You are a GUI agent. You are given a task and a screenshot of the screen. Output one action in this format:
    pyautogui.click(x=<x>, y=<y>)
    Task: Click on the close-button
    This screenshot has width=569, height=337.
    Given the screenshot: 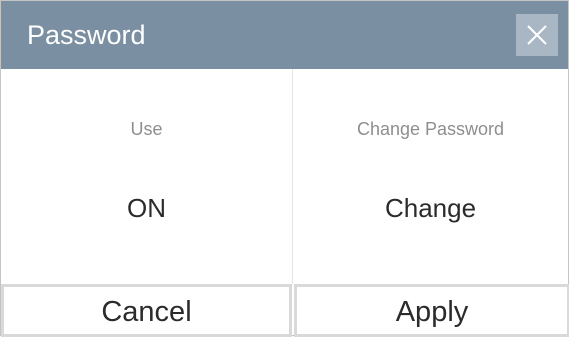 What is the action you would take?
    pyautogui.click(x=537, y=35)
    